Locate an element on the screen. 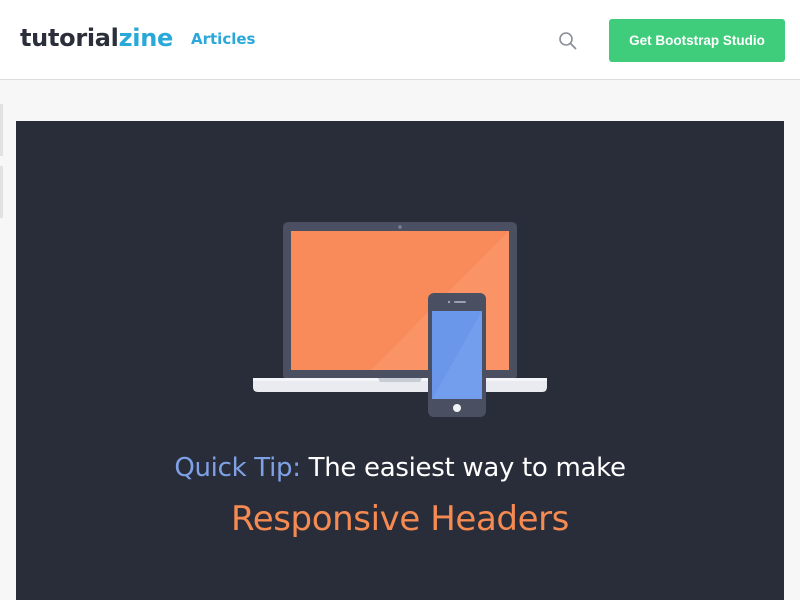 This screenshot has width=800, height=600. search-button is located at coordinates (568, 41).